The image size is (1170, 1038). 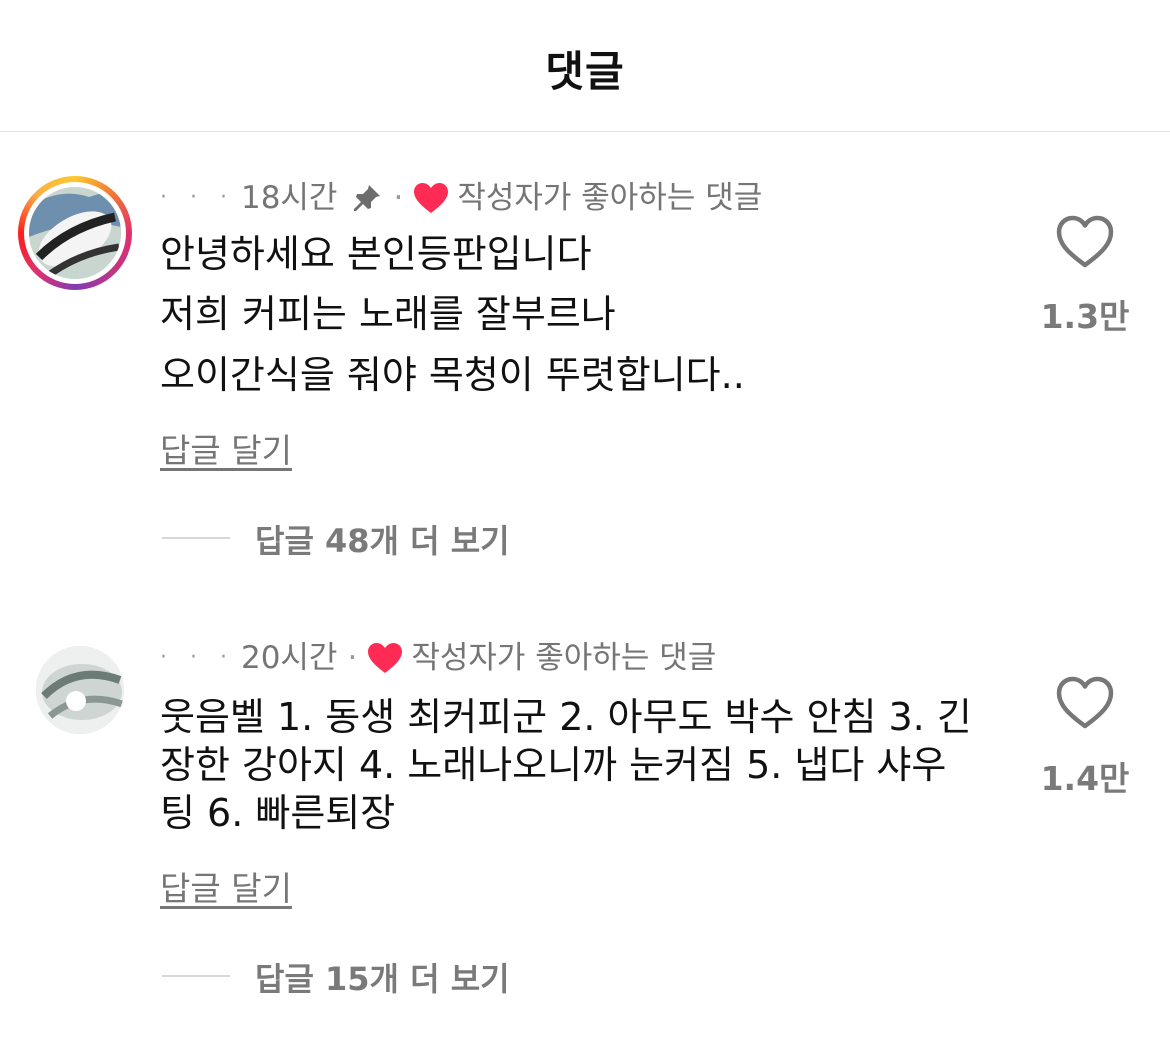 I want to click on comment-text-line: 팅 6. 빠른퇴장, so click(x=278, y=813).